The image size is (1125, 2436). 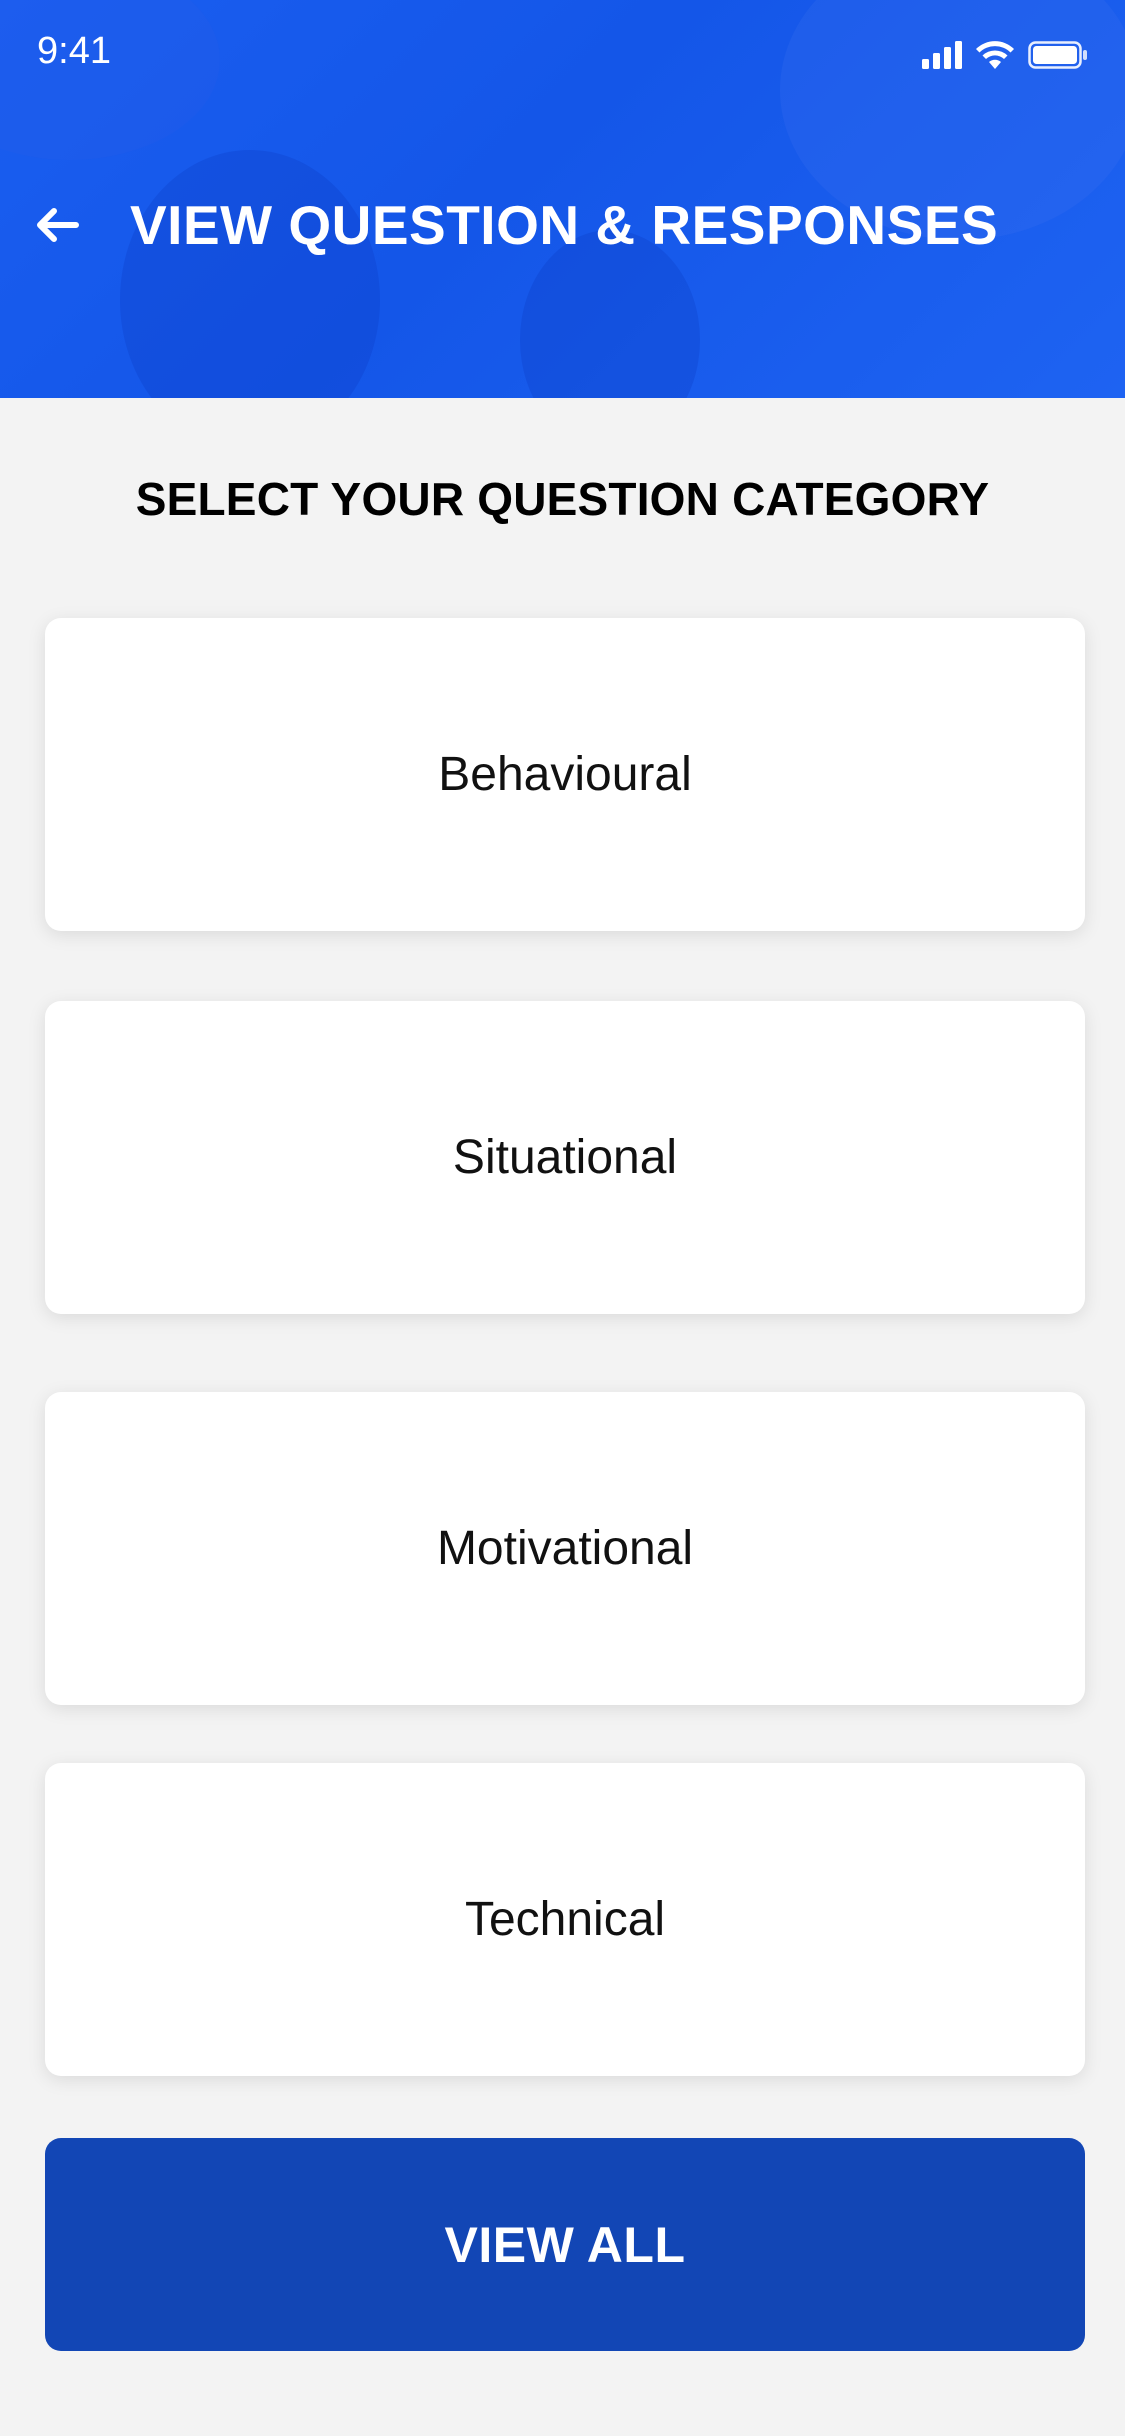 I want to click on view-all-button: VIEW ALL, so click(x=565, y=2244).